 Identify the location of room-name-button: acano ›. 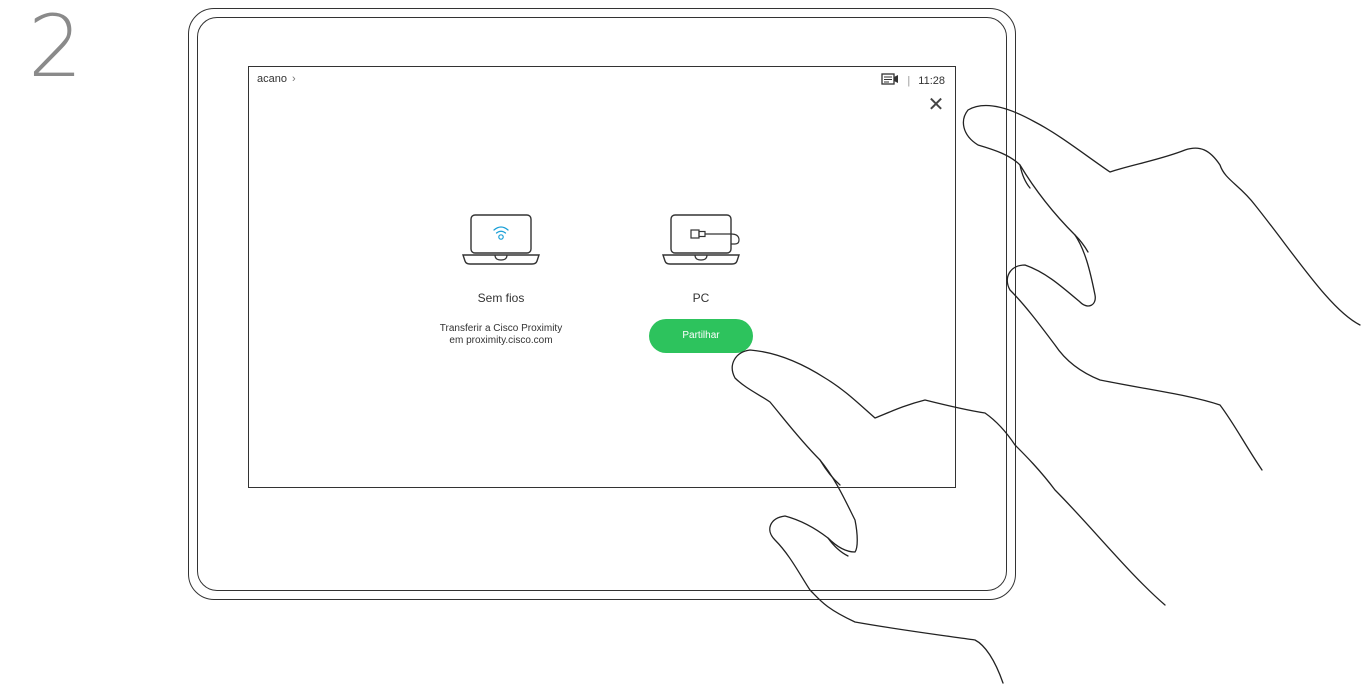
(276, 79).